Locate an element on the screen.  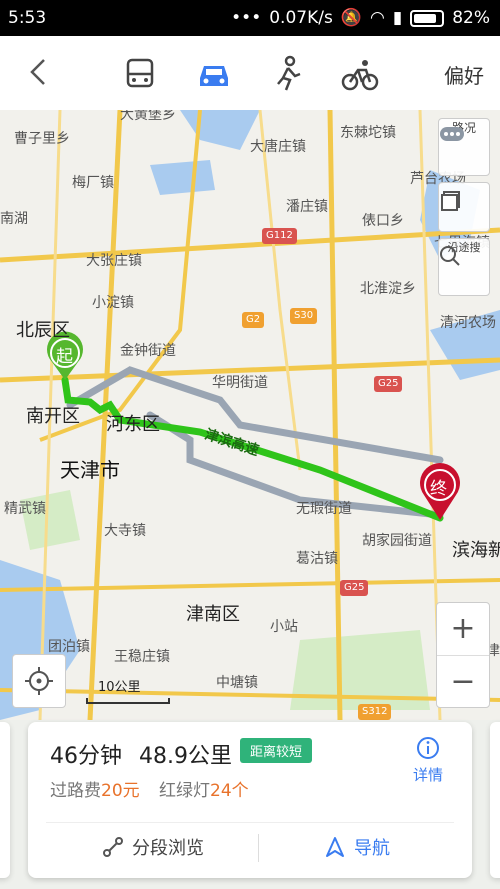
next-route-card is located at coordinates (495, 800).